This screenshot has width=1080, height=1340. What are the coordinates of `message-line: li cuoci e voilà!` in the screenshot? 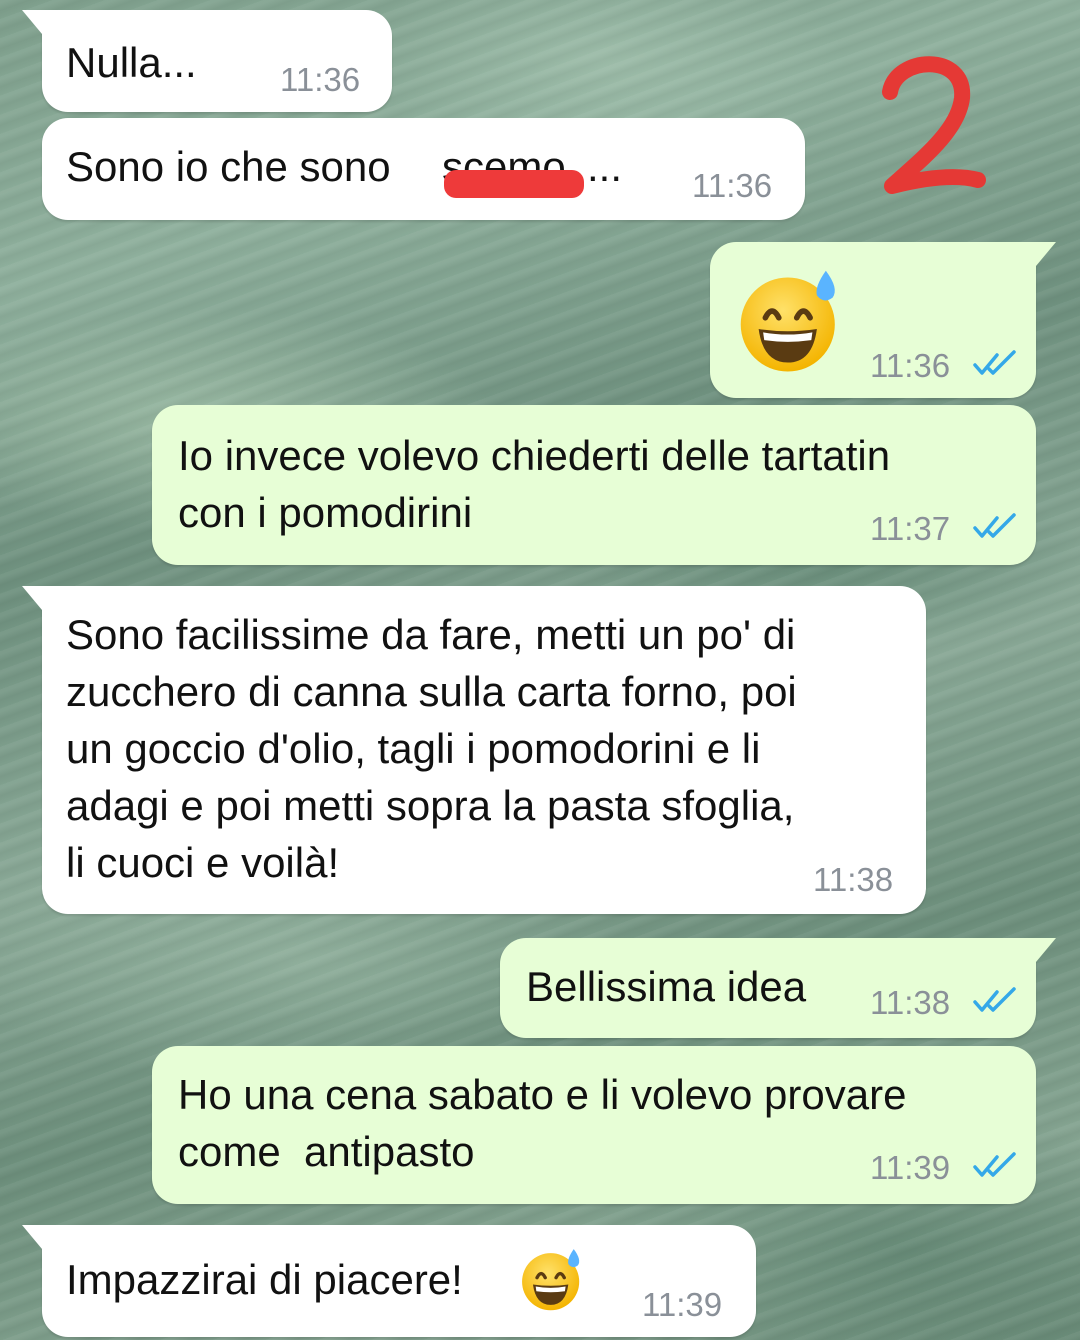 It's located at (203, 862).